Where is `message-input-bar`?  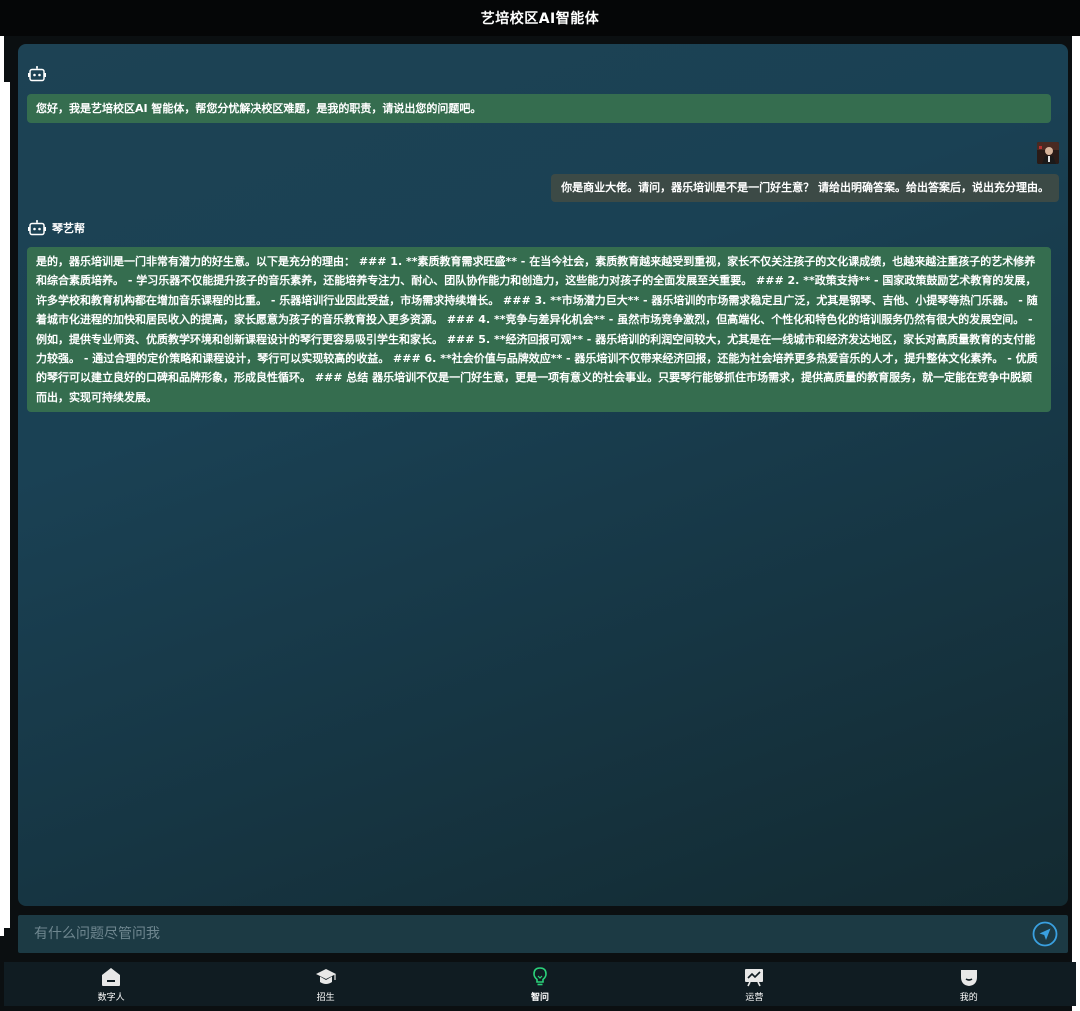 message-input-bar is located at coordinates (543, 934).